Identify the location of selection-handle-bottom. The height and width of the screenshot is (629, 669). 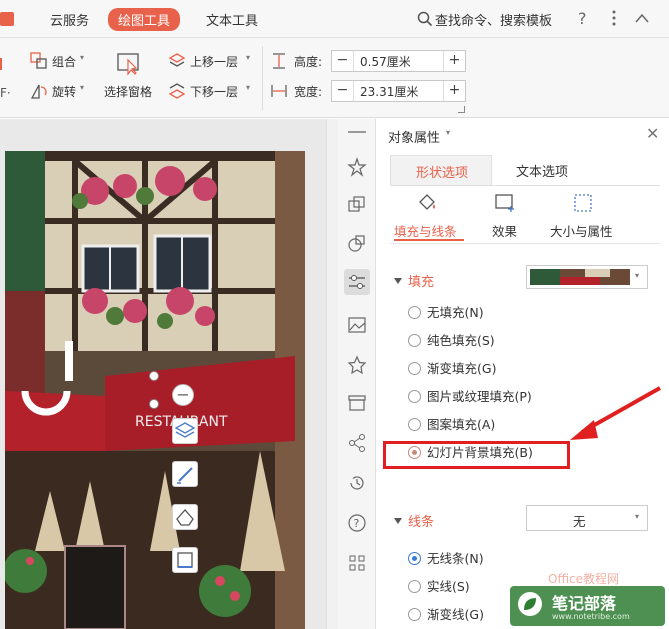
(154, 404).